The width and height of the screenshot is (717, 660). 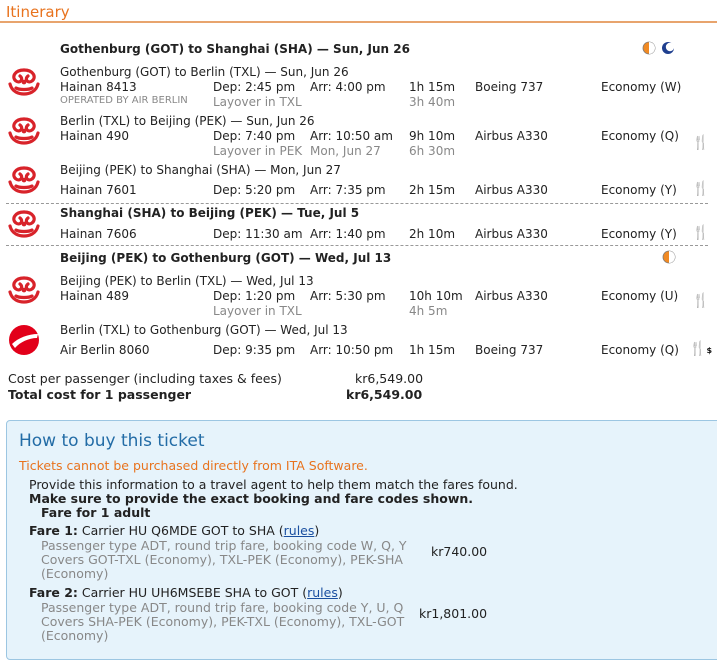 I want to click on layover-duration: 3h 40m, so click(x=432, y=102).